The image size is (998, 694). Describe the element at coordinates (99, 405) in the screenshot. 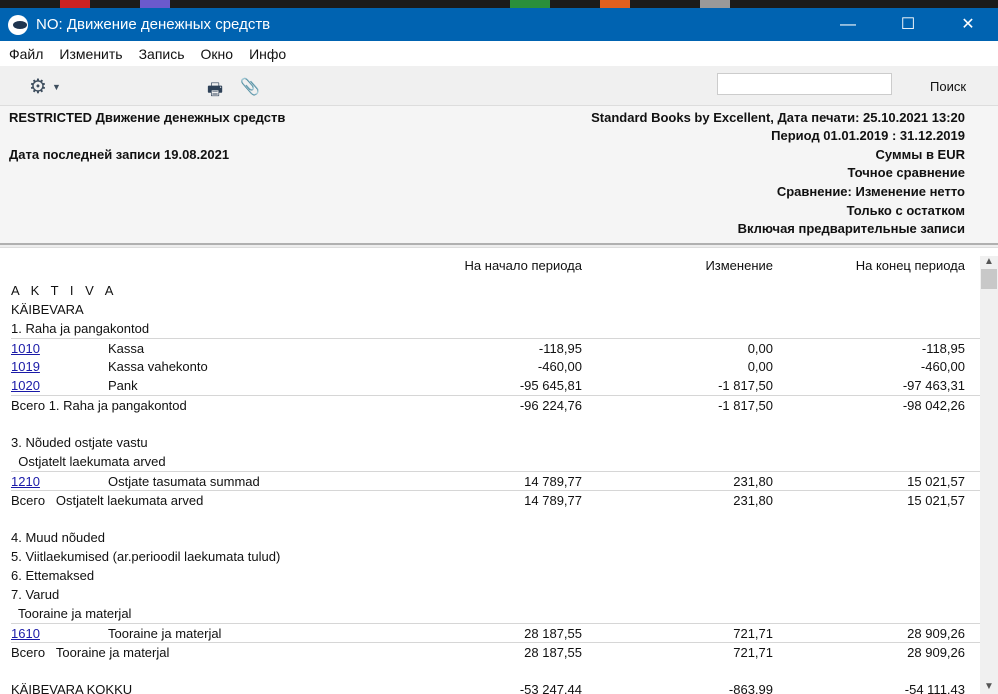

I see `row-label: Всего 1. Raha ja pangakontod` at that location.